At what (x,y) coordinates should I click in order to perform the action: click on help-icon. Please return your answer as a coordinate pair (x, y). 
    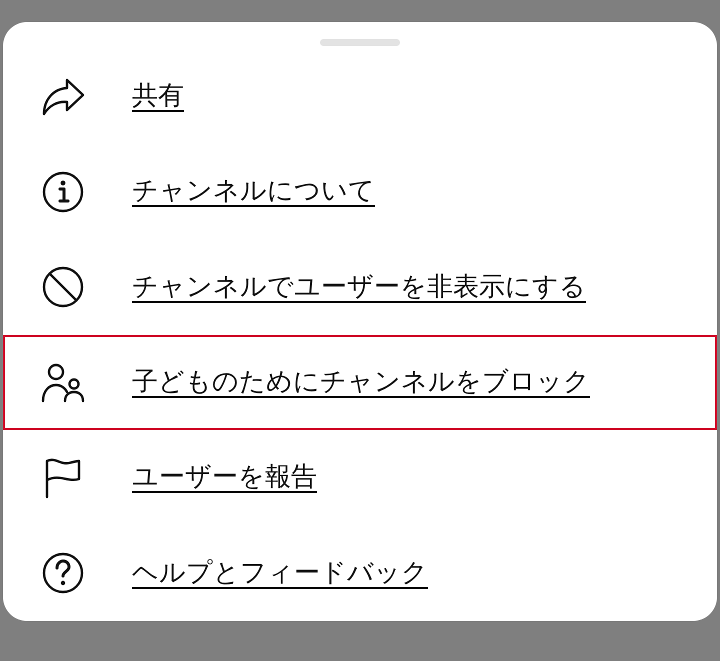
    Looking at the image, I should click on (63, 573).